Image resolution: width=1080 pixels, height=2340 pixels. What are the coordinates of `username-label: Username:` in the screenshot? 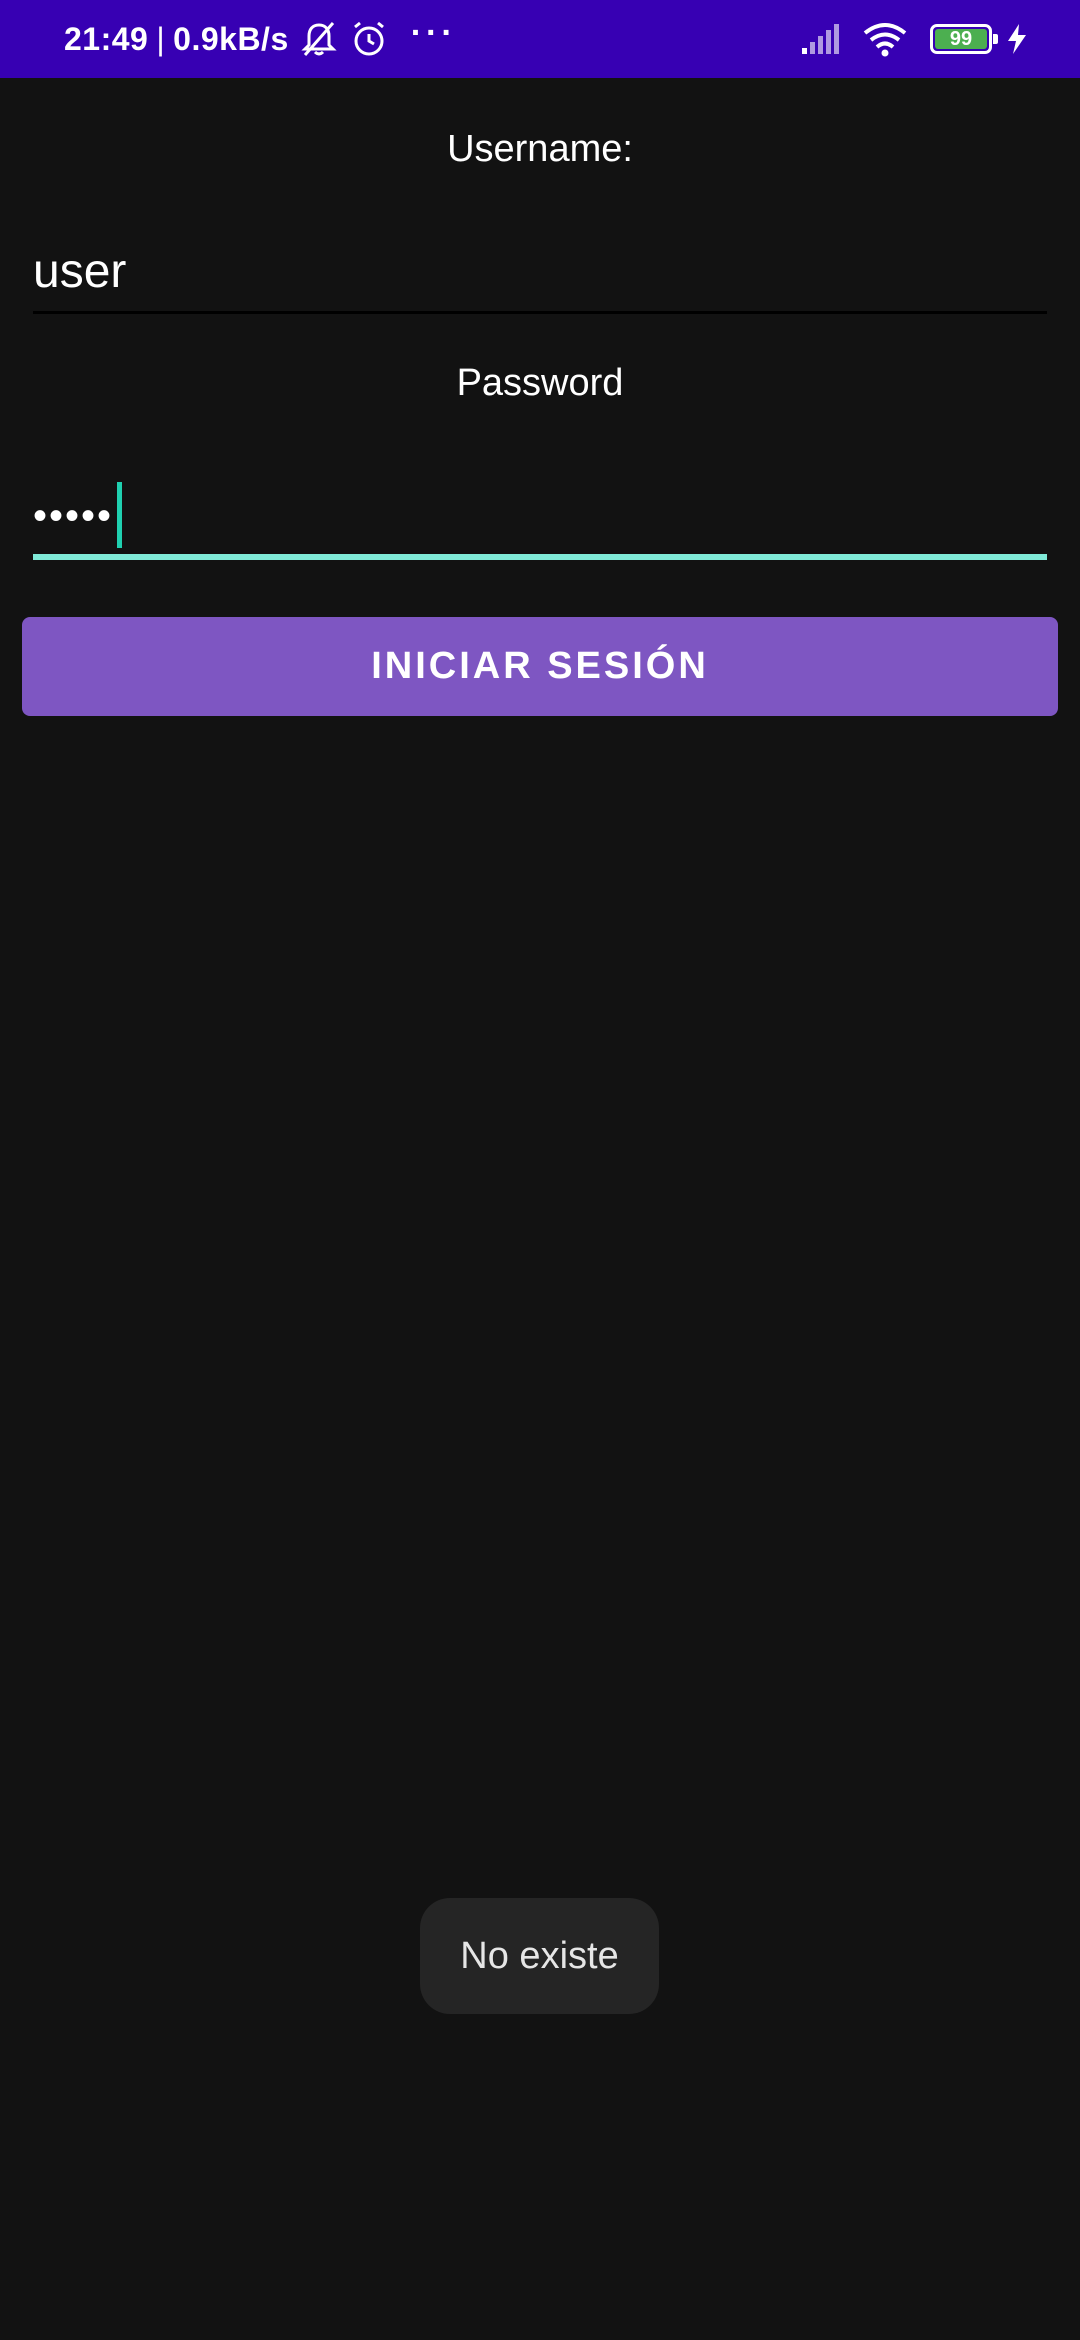 It's located at (540, 149).